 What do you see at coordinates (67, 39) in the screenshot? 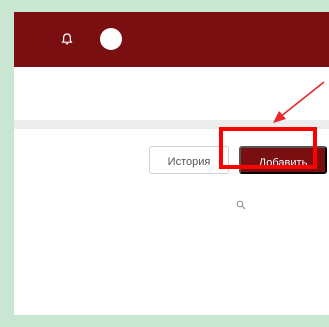
I see `bell-icon` at bounding box center [67, 39].